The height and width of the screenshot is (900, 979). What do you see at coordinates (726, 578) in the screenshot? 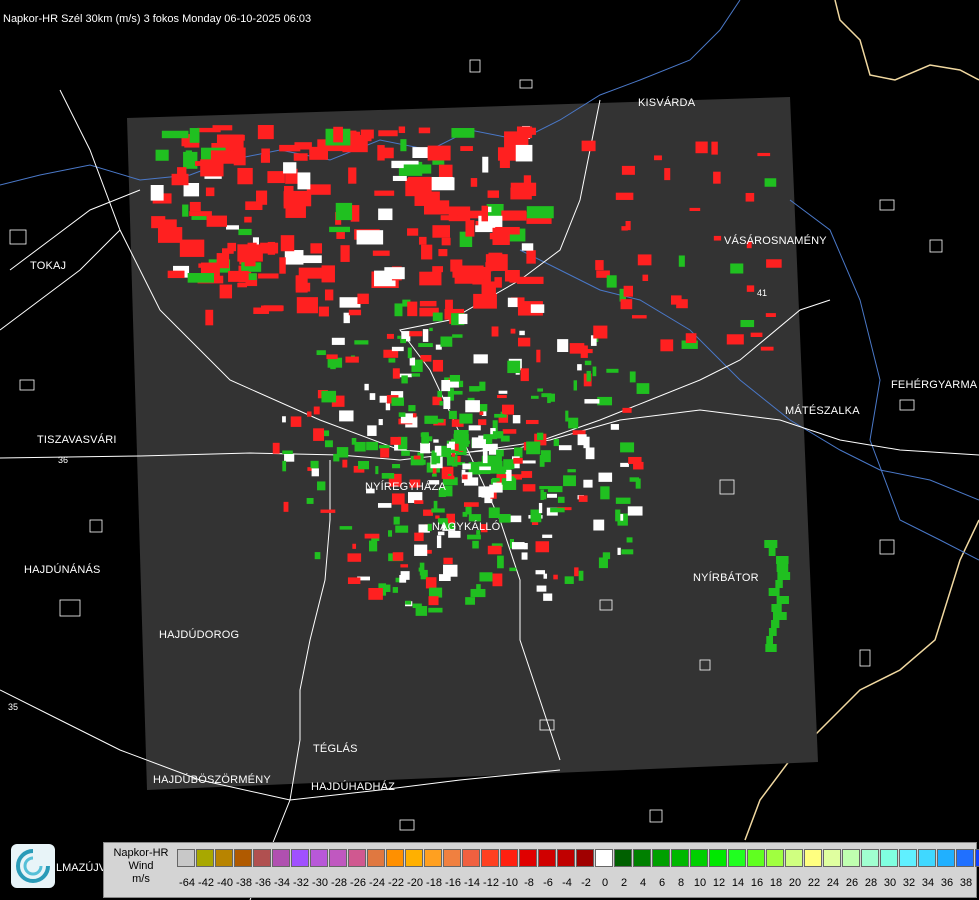
I see `city-label-nyirbator: NYÍRBÁTOR` at bounding box center [726, 578].